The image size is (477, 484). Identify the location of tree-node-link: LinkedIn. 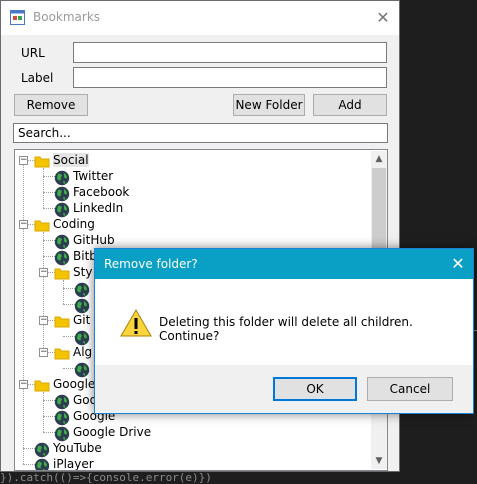
(89, 208).